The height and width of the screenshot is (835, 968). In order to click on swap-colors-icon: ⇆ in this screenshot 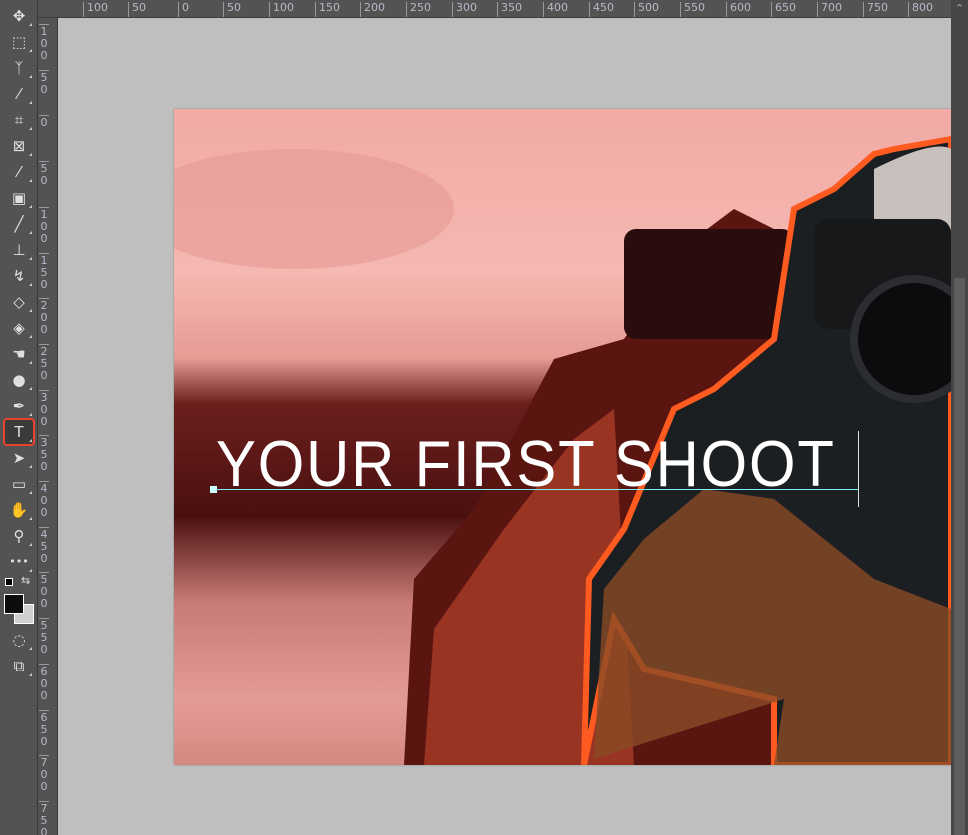, I will do `click(25, 580)`.